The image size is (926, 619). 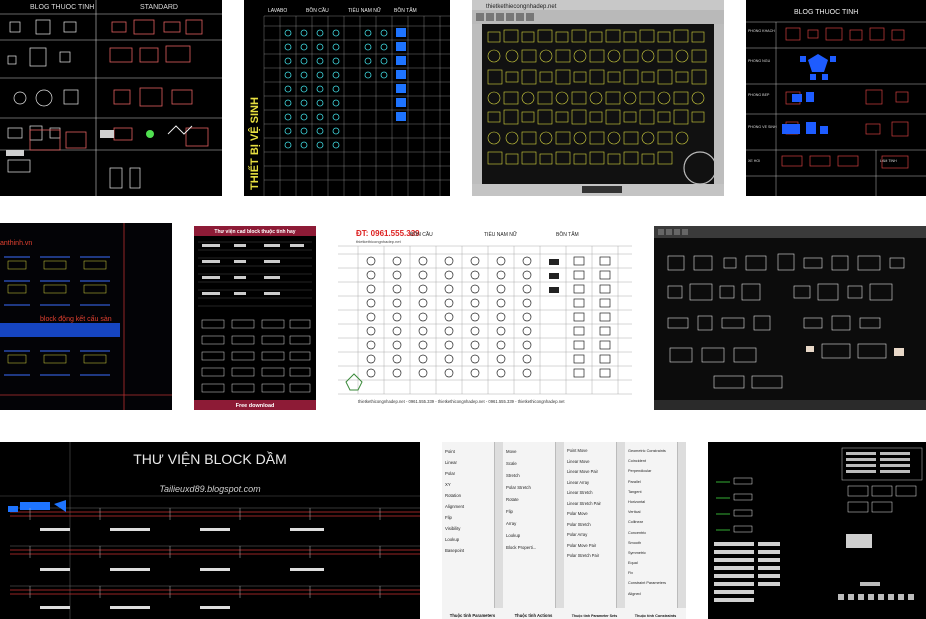 I want to click on image-result-block-thuoc-tinh-standard: BLOG THUOC TINH STANDARD, so click(x=111, y=98).